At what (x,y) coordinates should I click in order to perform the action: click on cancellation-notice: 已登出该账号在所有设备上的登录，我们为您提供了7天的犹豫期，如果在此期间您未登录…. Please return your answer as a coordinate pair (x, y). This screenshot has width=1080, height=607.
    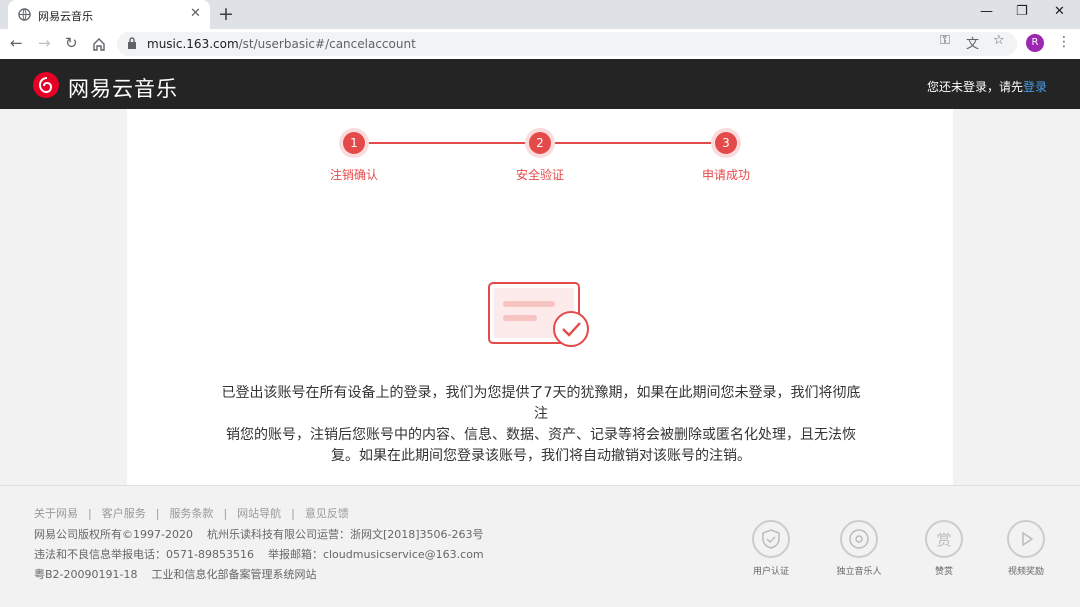
    Looking at the image, I should click on (541, 424).